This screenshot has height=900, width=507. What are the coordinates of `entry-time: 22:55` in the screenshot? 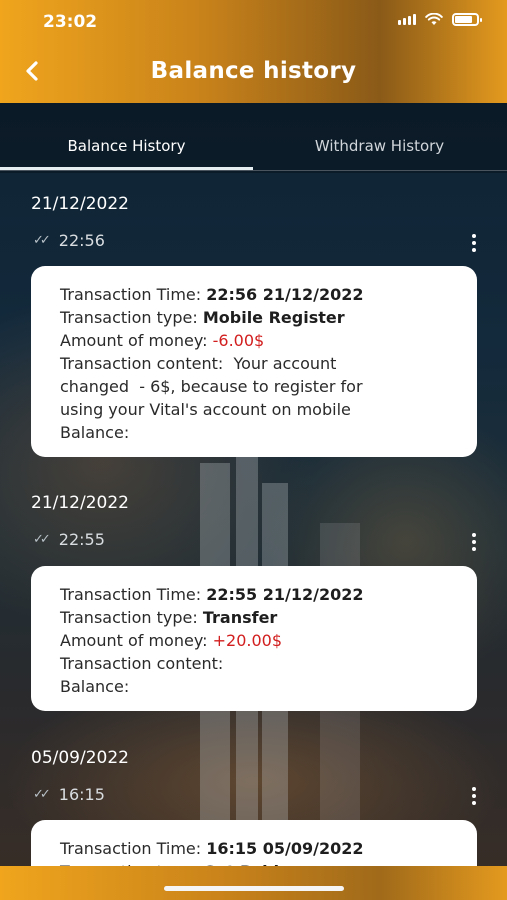 It's located at (81, 539).